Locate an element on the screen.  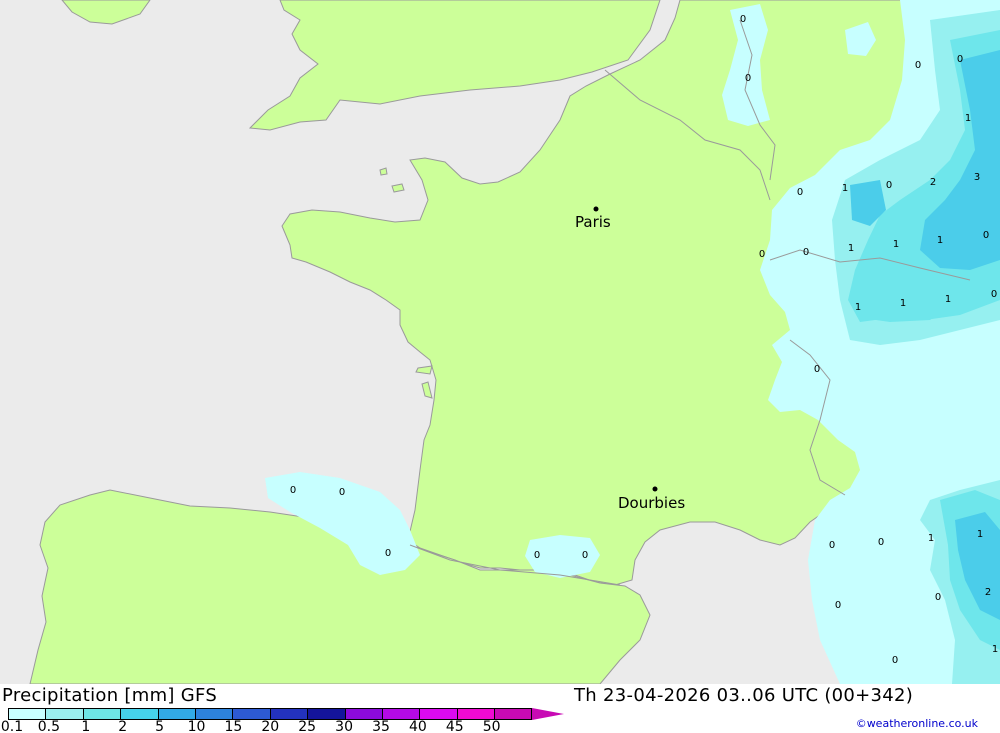
color-scale is located at coordinates (286, 714).